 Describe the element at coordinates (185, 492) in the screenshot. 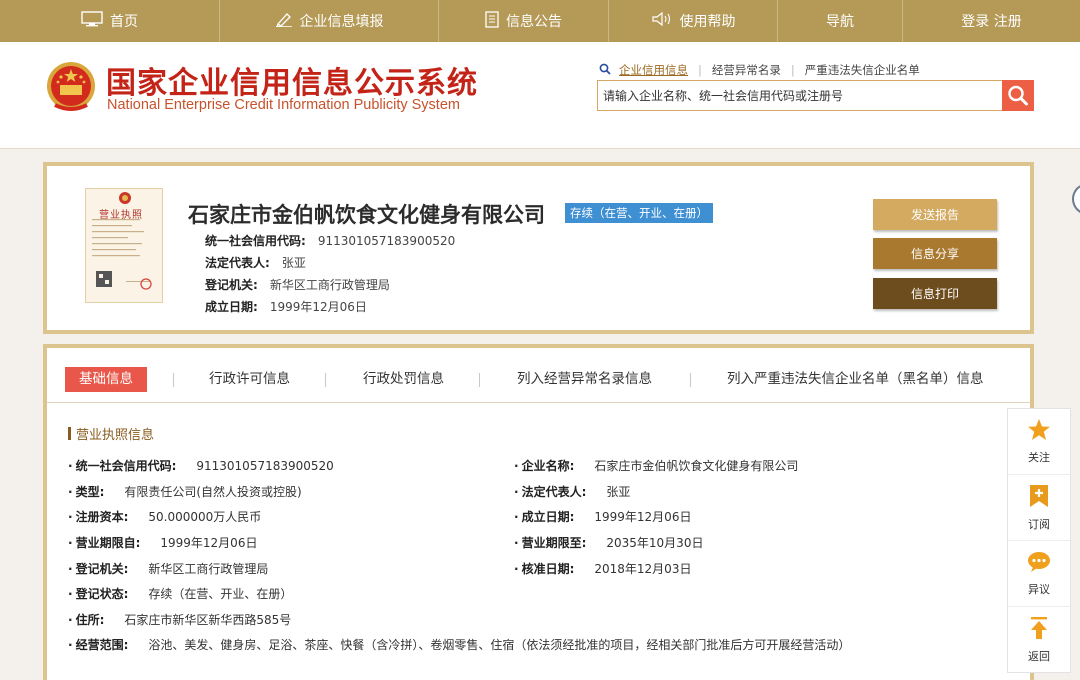

I see `field-type: 类型:有限责任公司(自然人投资或控股)` at that location.